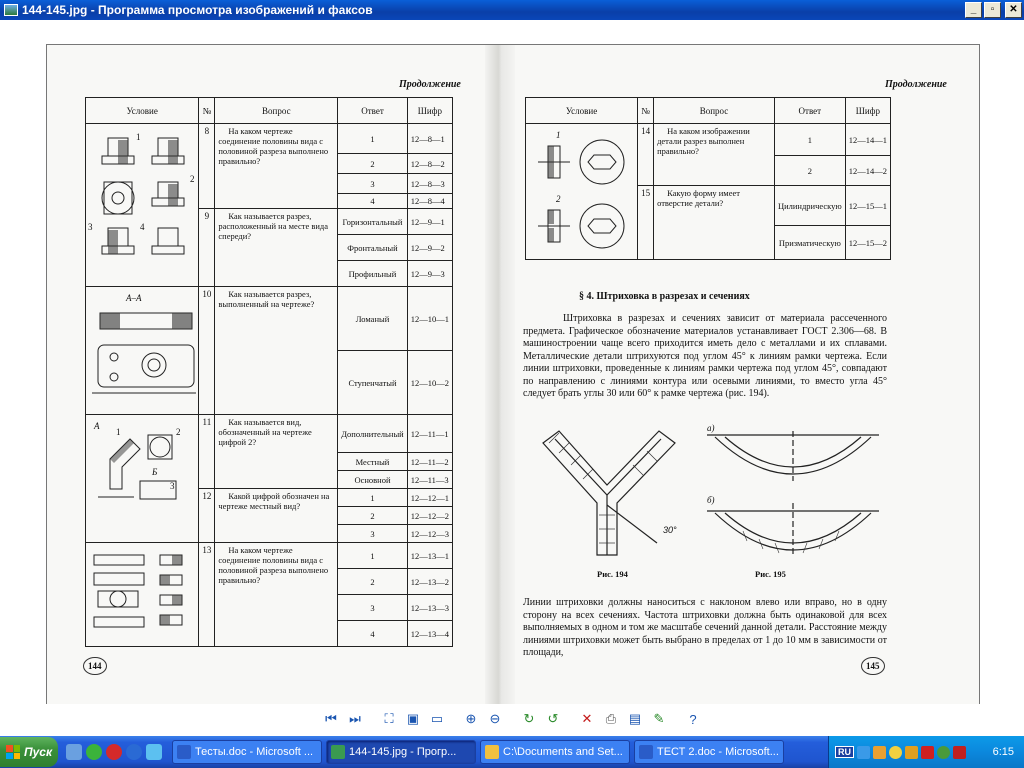 Image resolution: width=1024 pixels, height=768 pixels. Describe the element at coordinates (114, 752) in the screenshot. I see `opera-icon` at that location.